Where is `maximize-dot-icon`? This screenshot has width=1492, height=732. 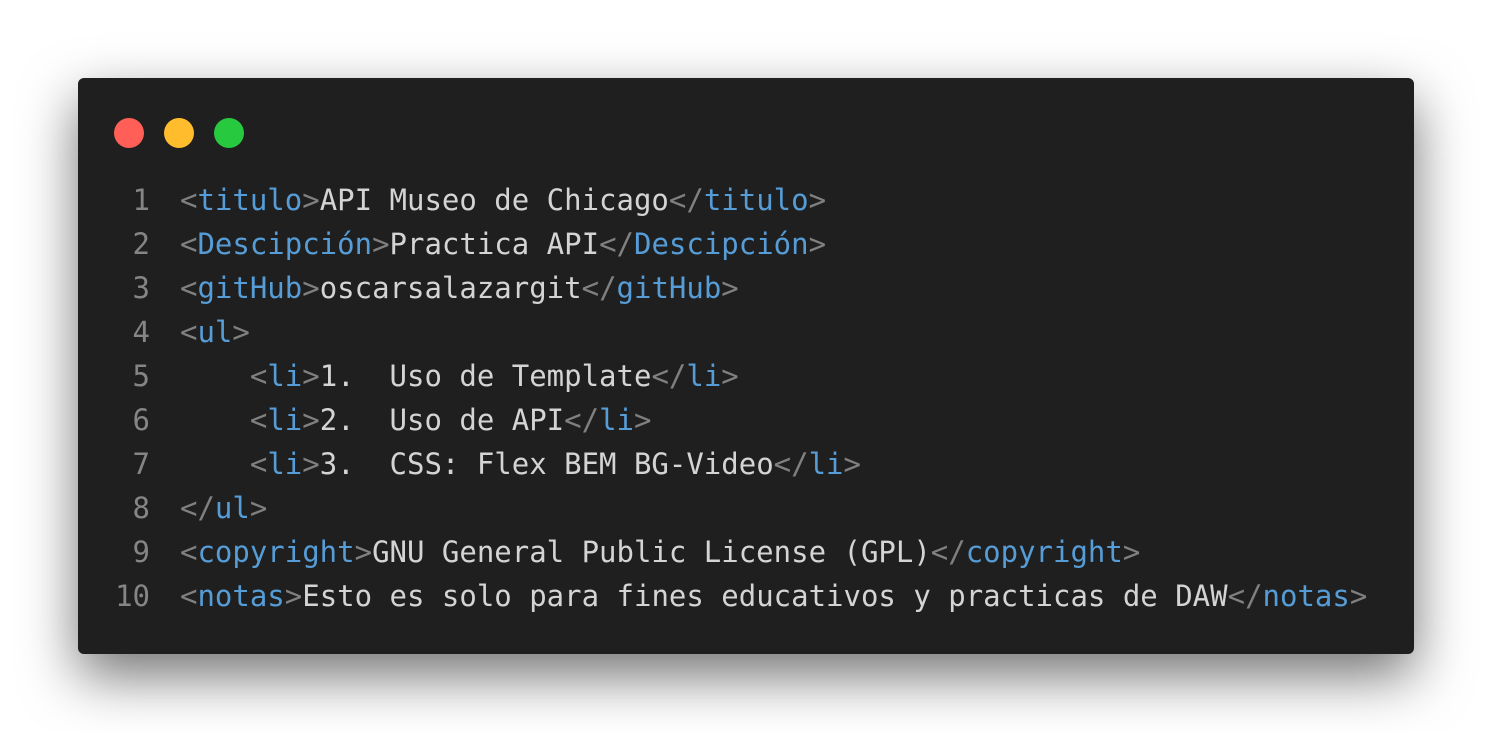
maximize-dot-icon is located at coordinates (229, 133).